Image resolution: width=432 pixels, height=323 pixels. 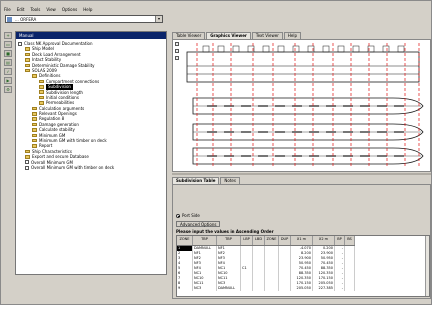 I want to click on tab-item: Text Viewer, so click(x=267, y=35).